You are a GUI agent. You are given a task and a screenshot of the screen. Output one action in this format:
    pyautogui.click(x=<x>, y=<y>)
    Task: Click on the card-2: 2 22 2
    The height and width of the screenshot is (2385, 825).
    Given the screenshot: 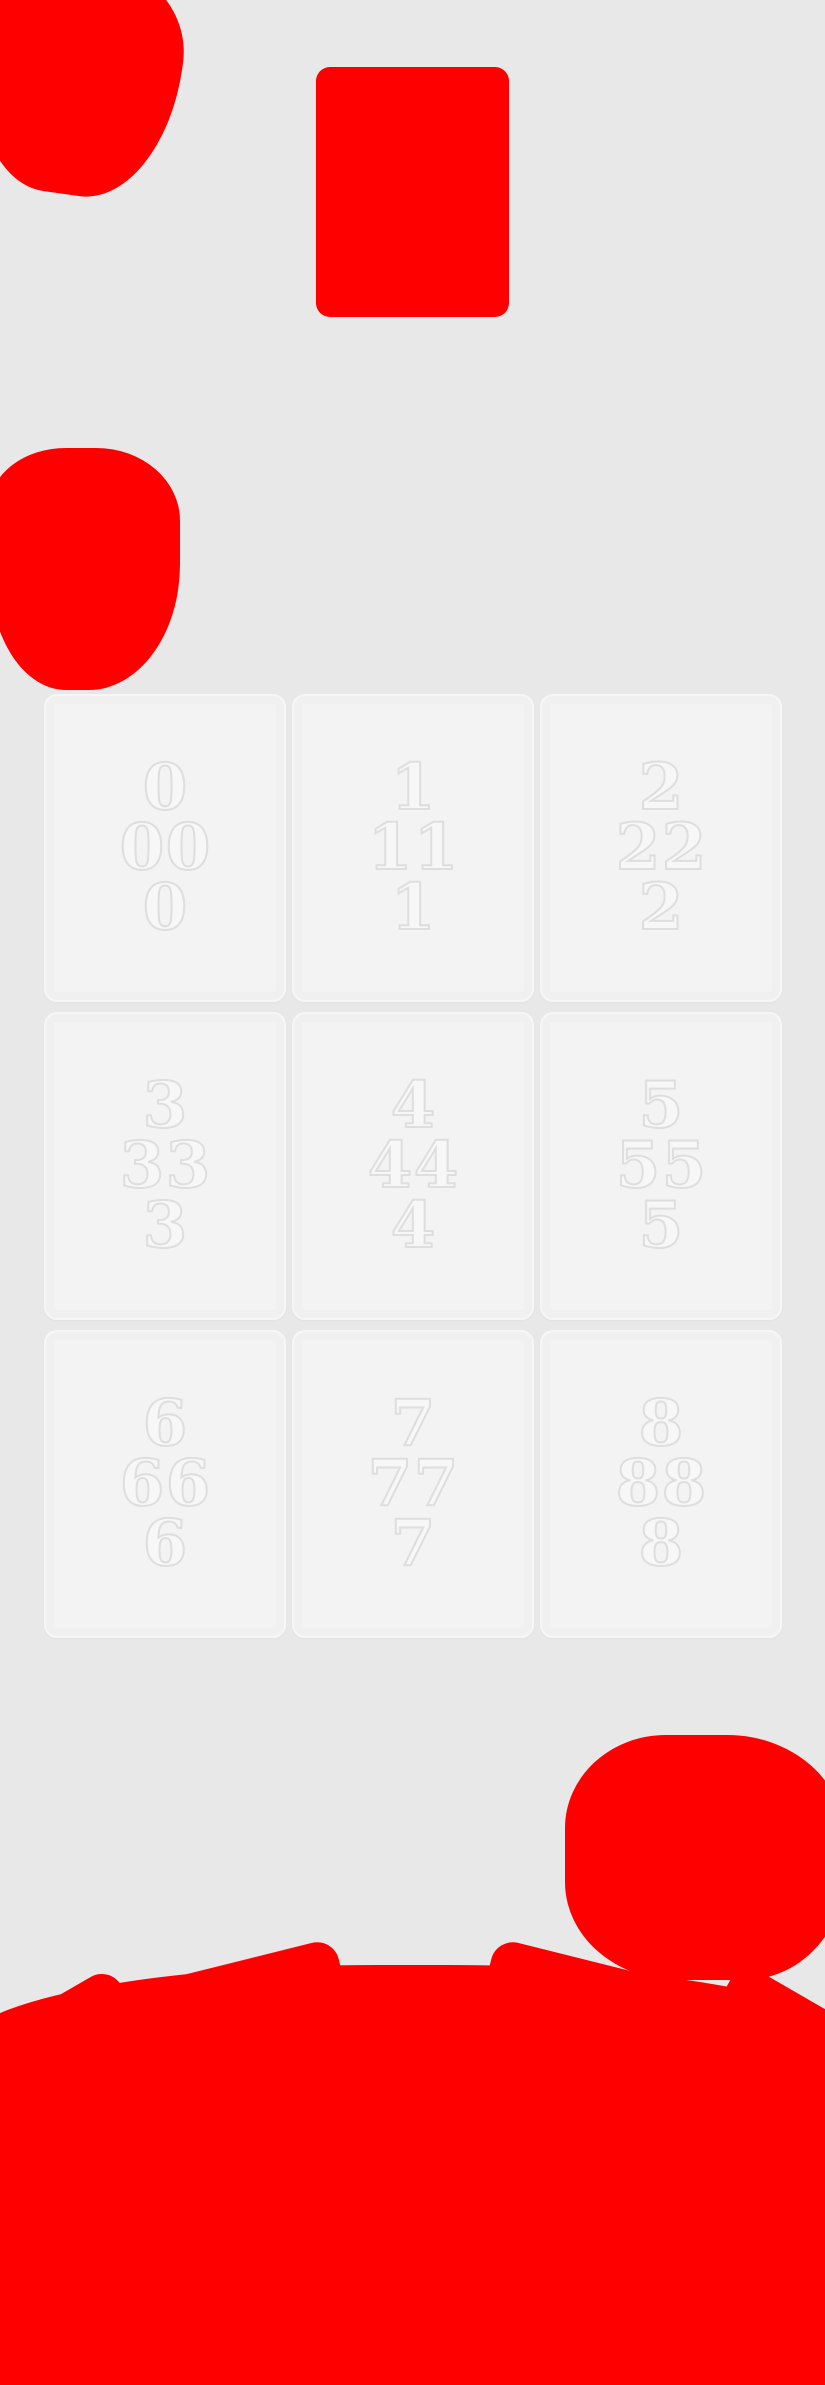 What is the action you would take?
    pyautogui.click(x=661, y=848)
    